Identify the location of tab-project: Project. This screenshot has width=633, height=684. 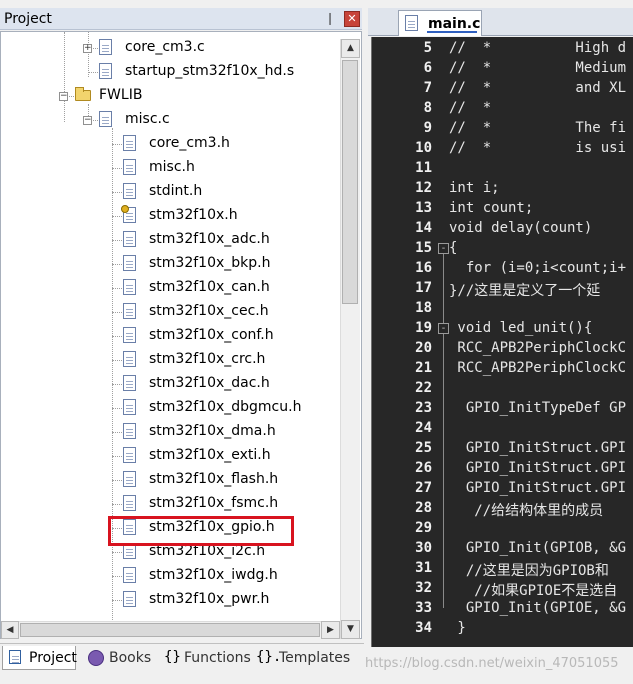
(39, 658).